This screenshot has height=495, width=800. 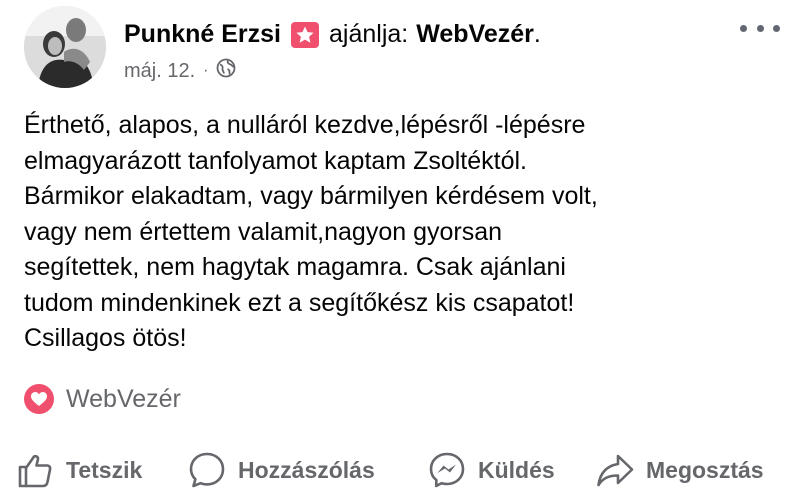 I want to click on recommendation-star-icon, so click(x=305, y=34).